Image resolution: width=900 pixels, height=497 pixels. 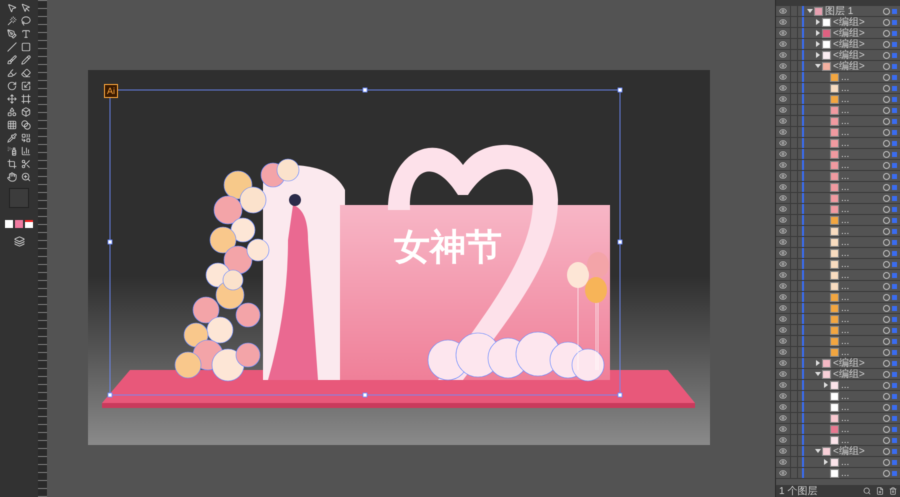 What do you see at coordinates (12, 34) in the screenshot?
I see `pen-icon` at bounding box center [12, 34].